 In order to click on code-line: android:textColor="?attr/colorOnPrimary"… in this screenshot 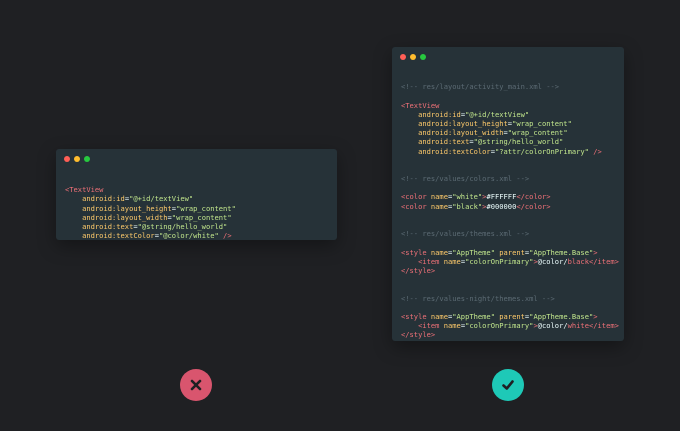, I will do `click(510, 151)`.